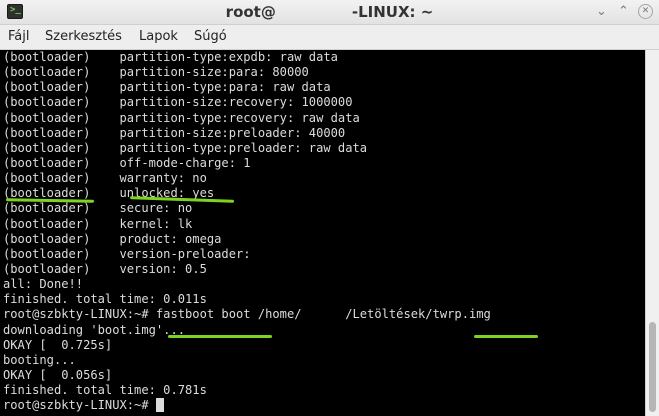 The image size is (659, 416). I want to click on terminal-line: (bootloader) partition-size:para: 80000, so click(156, 72).